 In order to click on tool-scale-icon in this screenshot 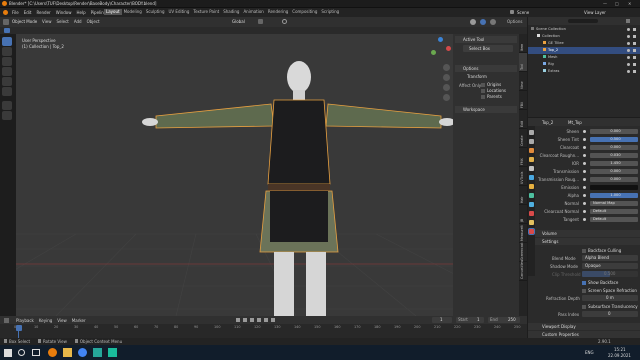, I will do `click(7, 81)`.